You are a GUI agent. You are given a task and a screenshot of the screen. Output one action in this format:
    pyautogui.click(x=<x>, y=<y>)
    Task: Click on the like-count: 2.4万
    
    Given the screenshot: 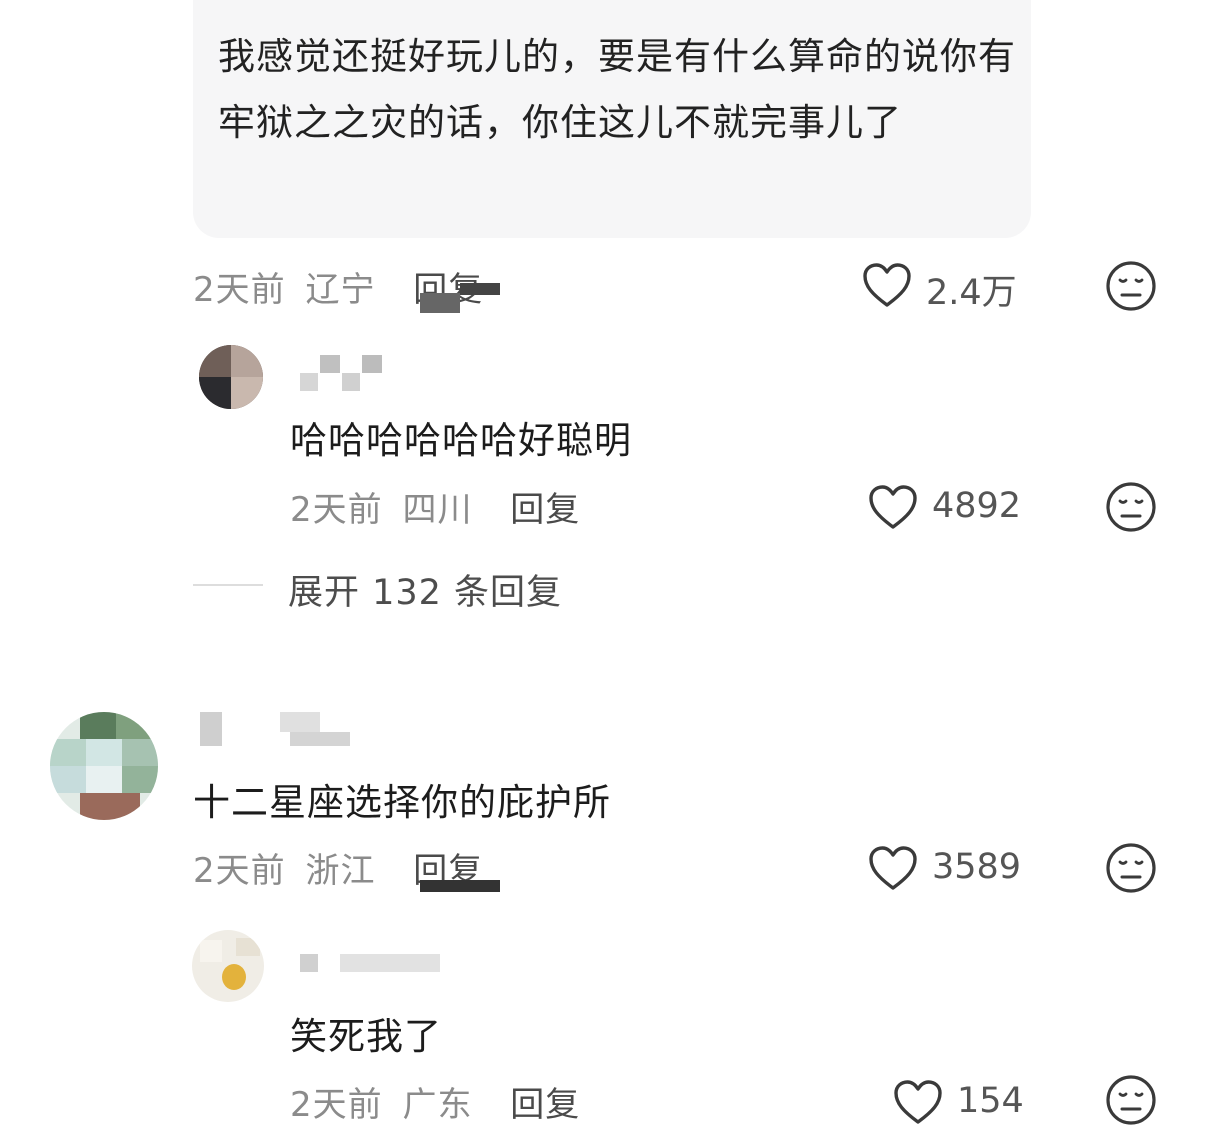 What is the action you would take?
    pyautogui.click(x=971, y=293)
    